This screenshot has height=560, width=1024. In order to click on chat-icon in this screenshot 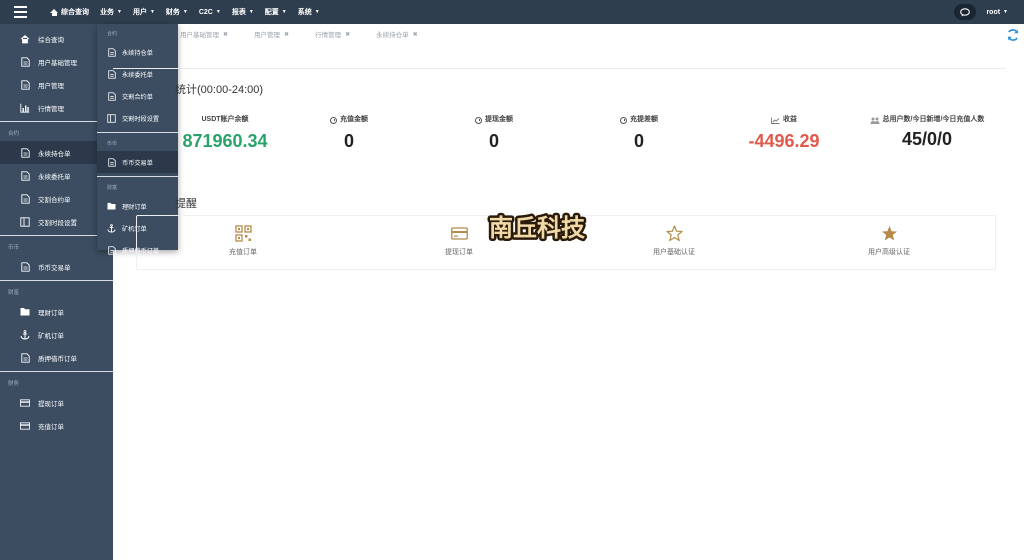, I will do `click(965, 11)`.